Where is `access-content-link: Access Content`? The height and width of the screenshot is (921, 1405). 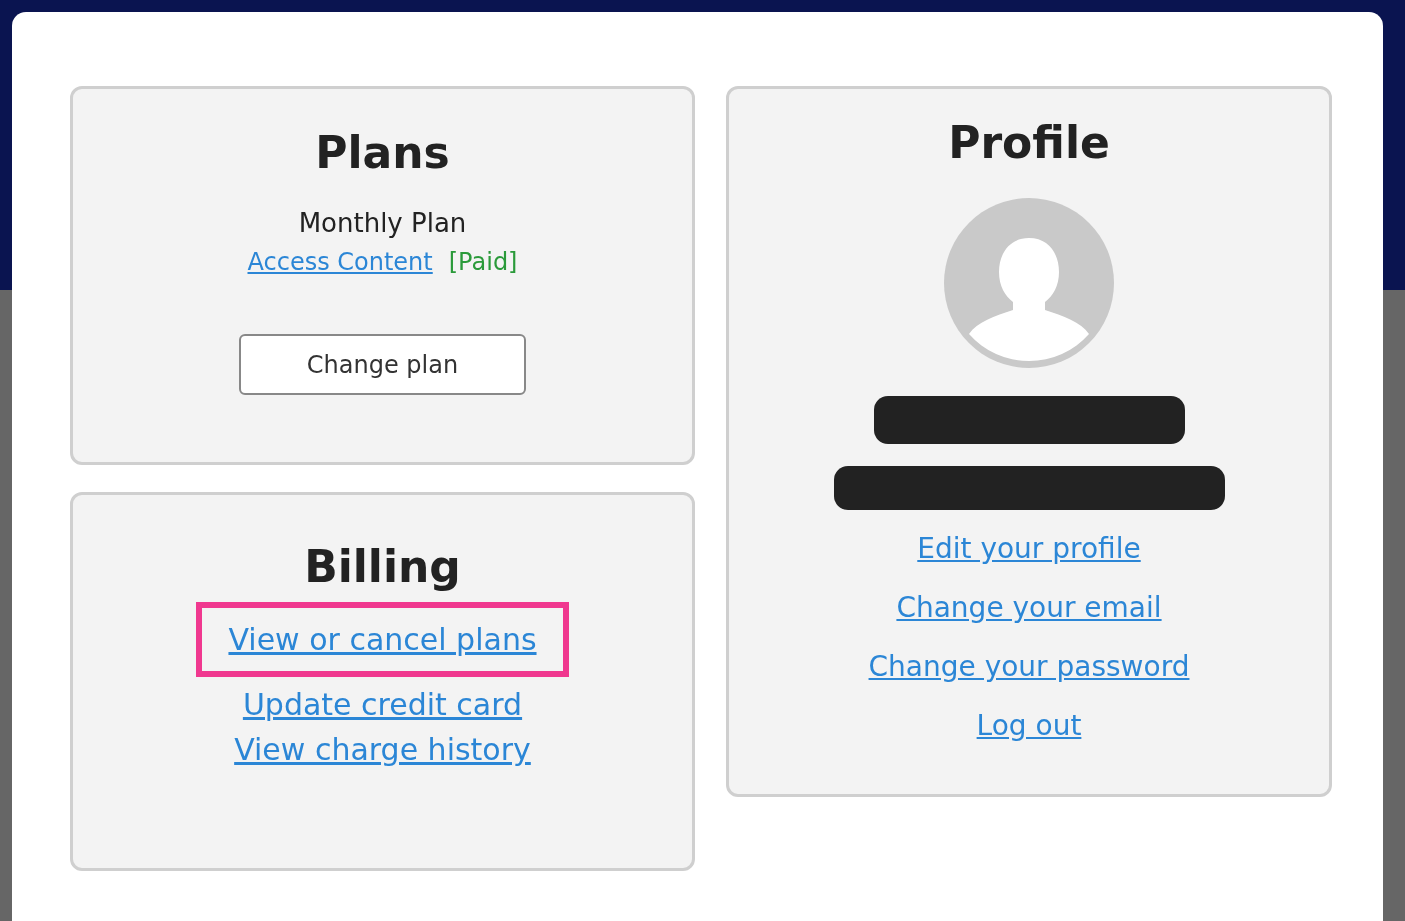
access-content-link: Access Content is located at coordinates (340, 262).